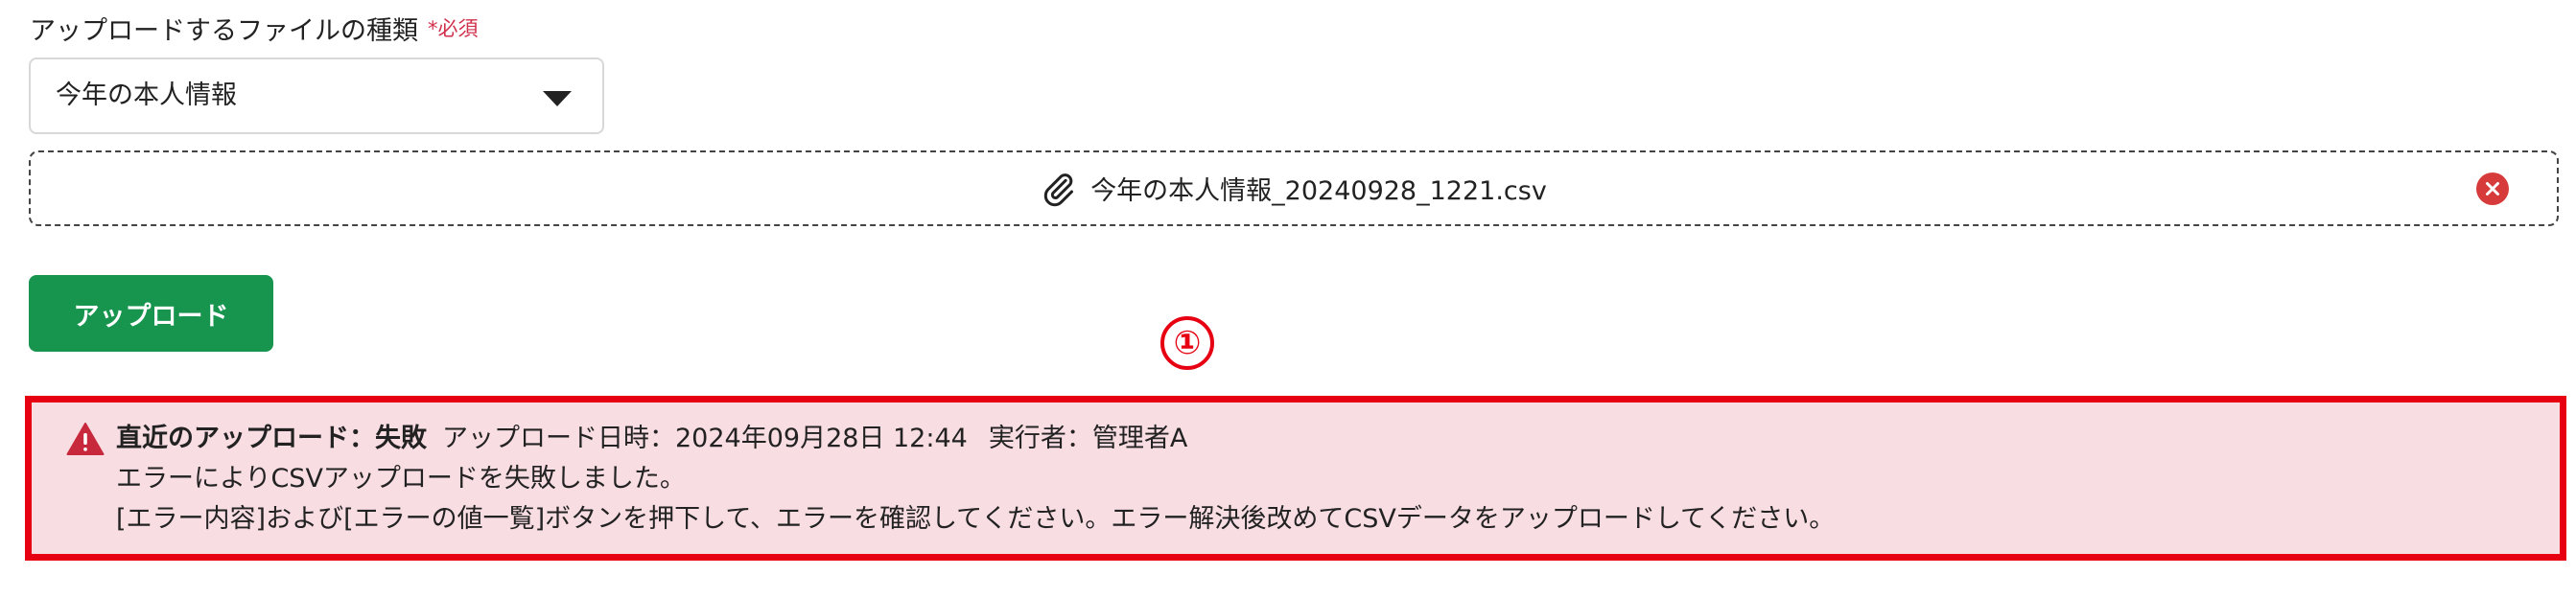  What do you see at coordinates (1187, 343) in the screenshot?
I see `annotation-marker: ①` at bounding box center [1187, 343].